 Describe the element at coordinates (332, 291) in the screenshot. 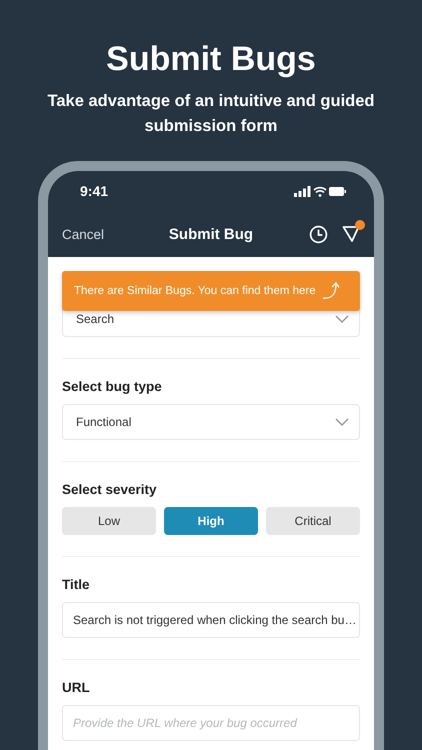

I see `curved-arrow-icon` at that location.